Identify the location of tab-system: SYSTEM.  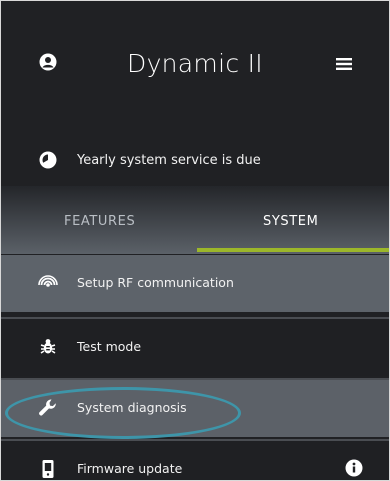
(290, 221).